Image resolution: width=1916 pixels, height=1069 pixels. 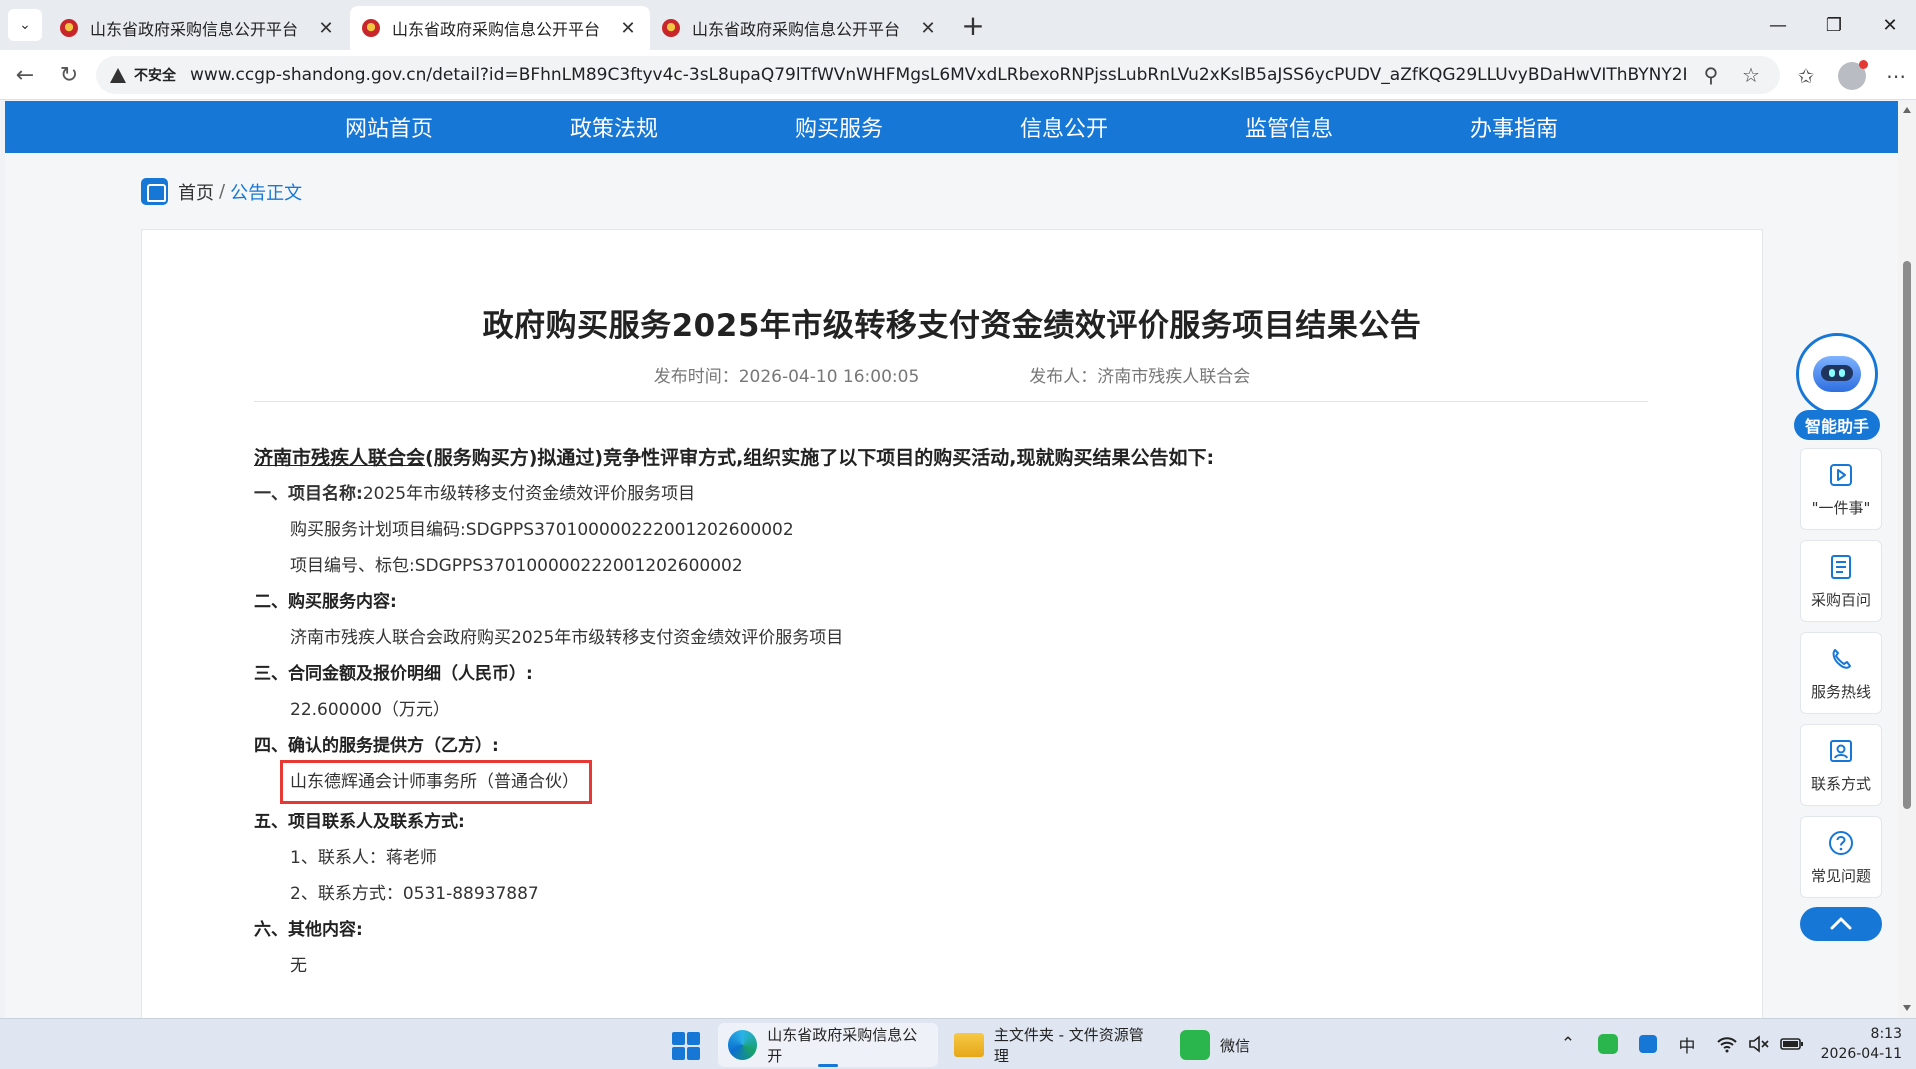 I want to click on browser-tab-1: 山东省政府采购信息公开平台 ✕, so click(x=198, y=28).